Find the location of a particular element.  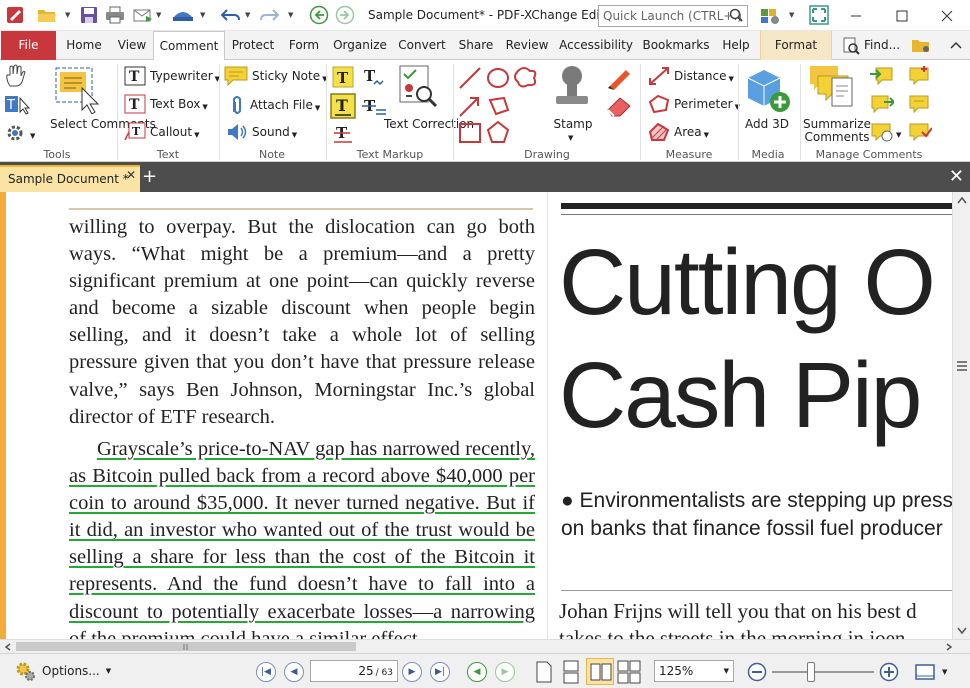

vertical-scrollbar is located at coordinates (961, 415).